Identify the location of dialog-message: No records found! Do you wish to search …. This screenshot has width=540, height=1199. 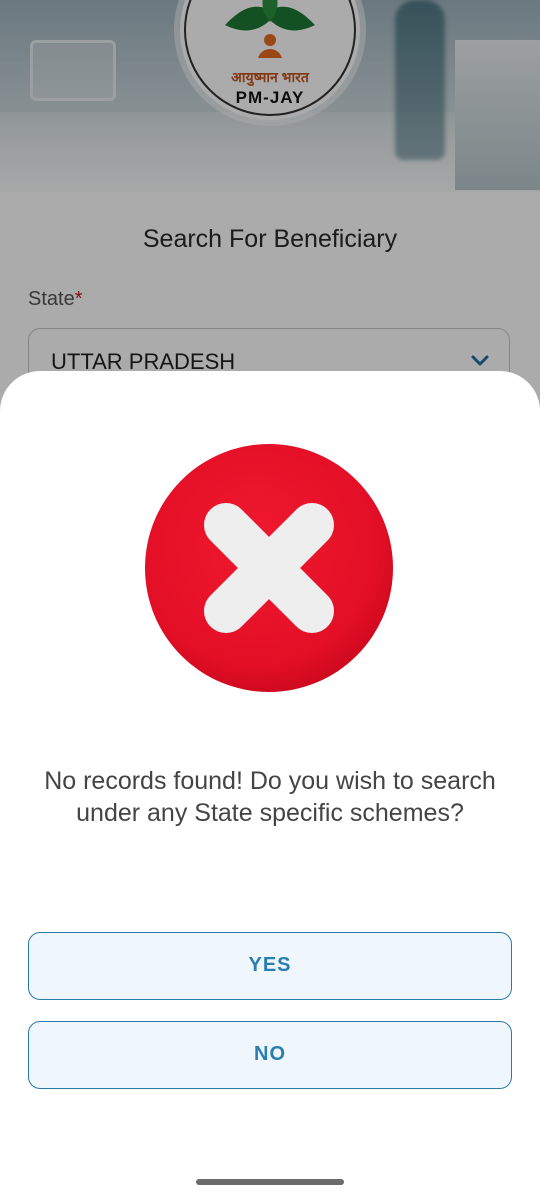
(270, 797).